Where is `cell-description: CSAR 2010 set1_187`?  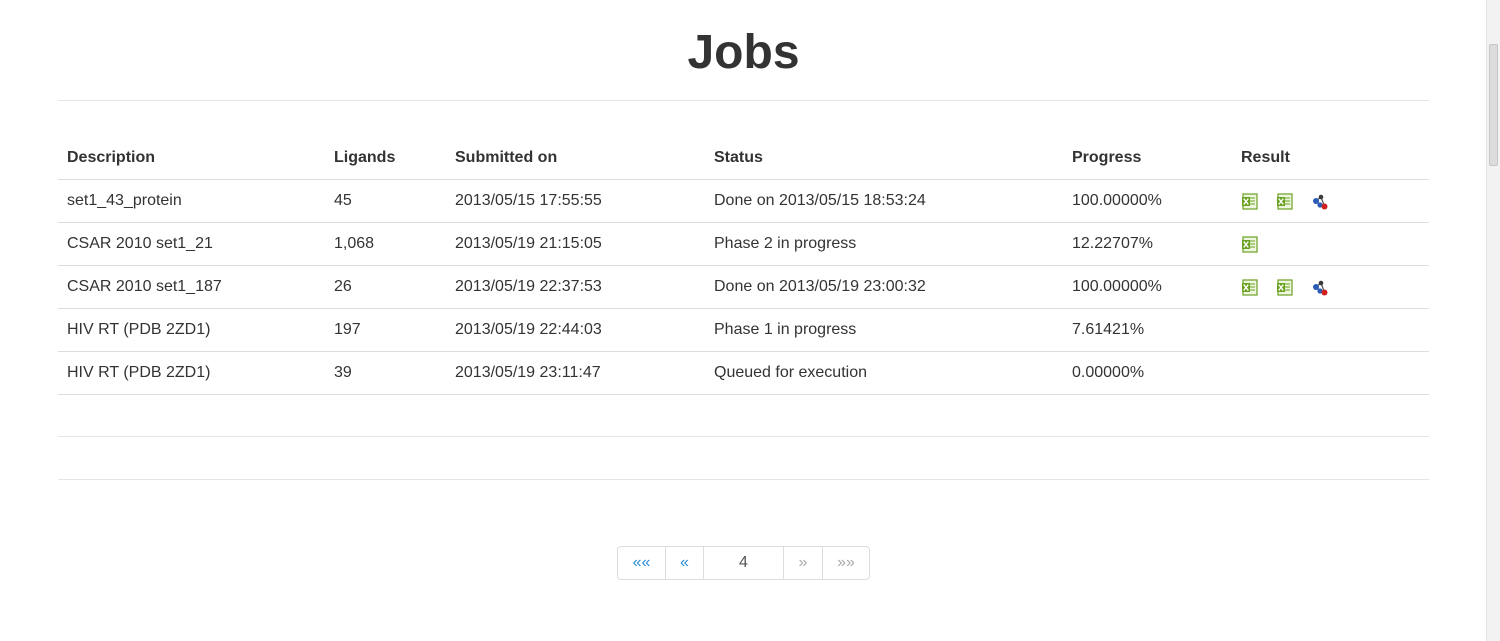 cell-description: CSAR 2010 set1_187 is located at coordinates (191, 287).